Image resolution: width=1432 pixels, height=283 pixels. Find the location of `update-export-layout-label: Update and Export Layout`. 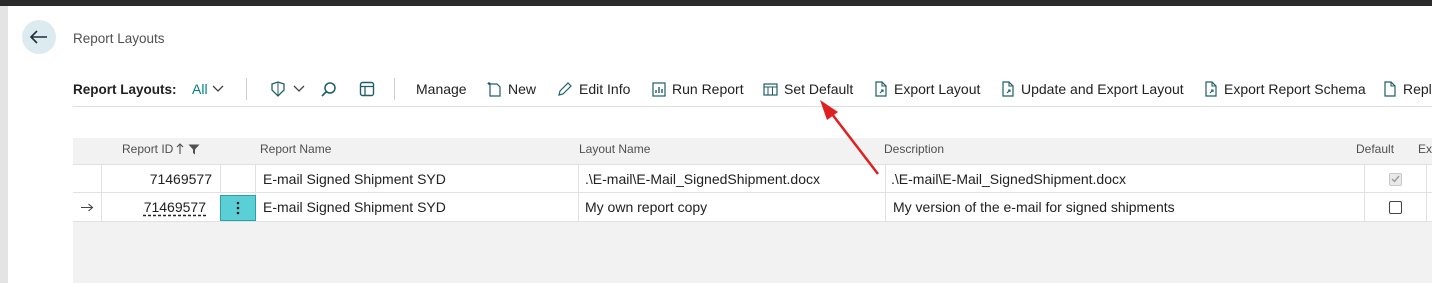

update-export-layout-label: Update and Export Layout is located at coordinates (1102, 89).